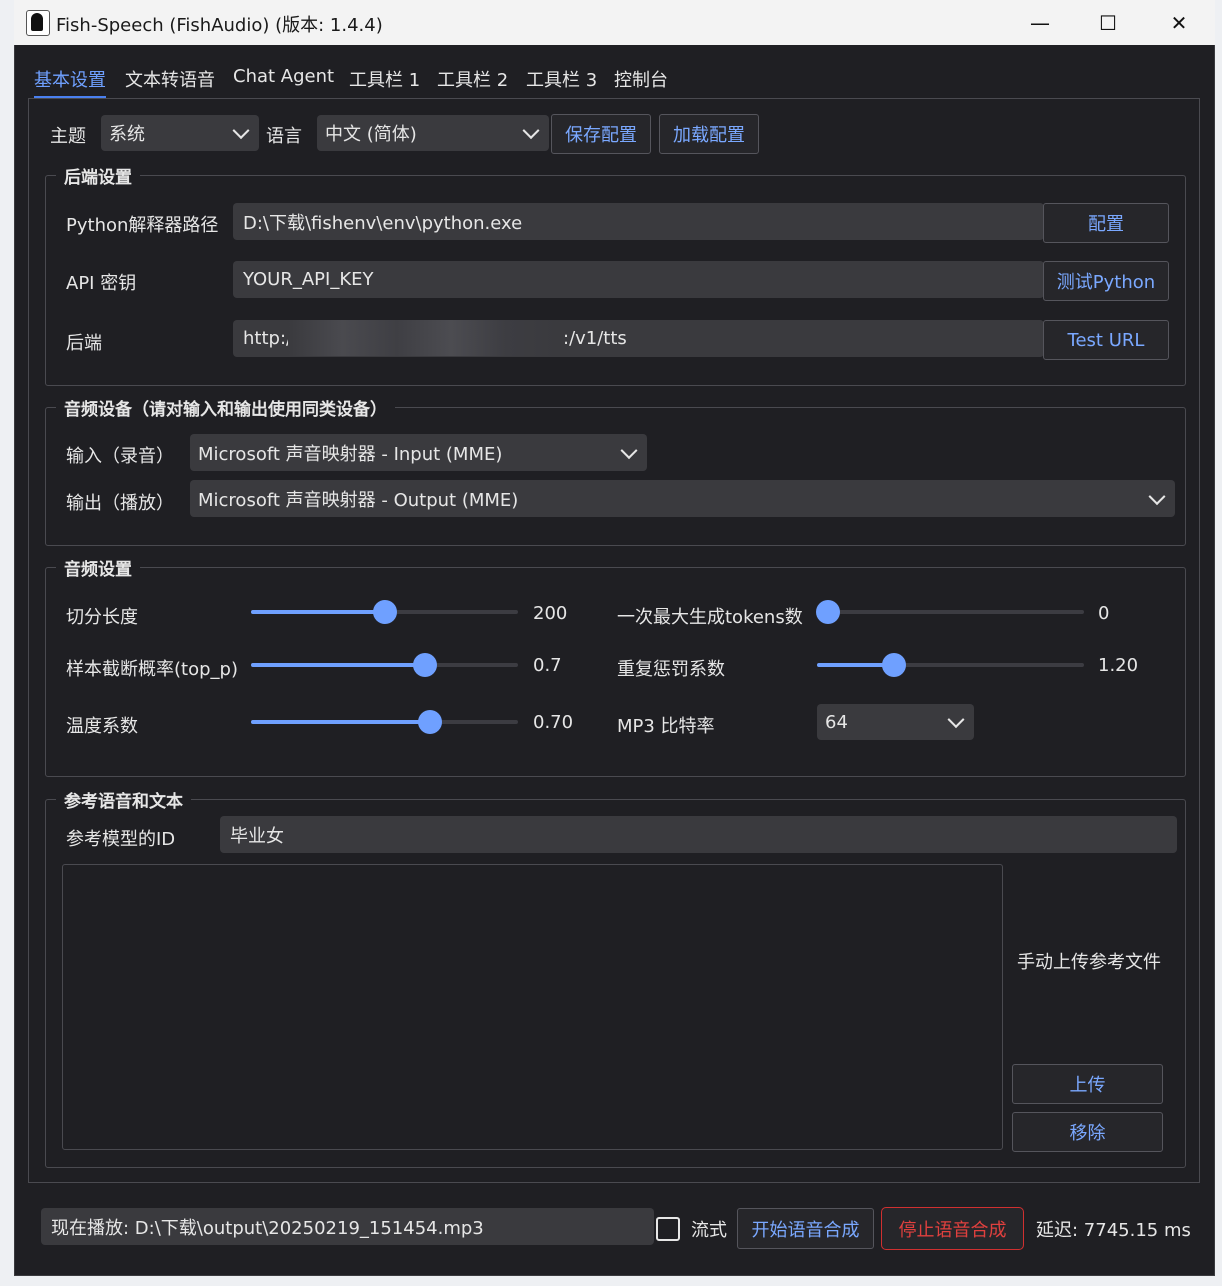  Describe the element at coordinates (1106, 223) in the screenshot. I see `configure-python-button: 配置` at that location.